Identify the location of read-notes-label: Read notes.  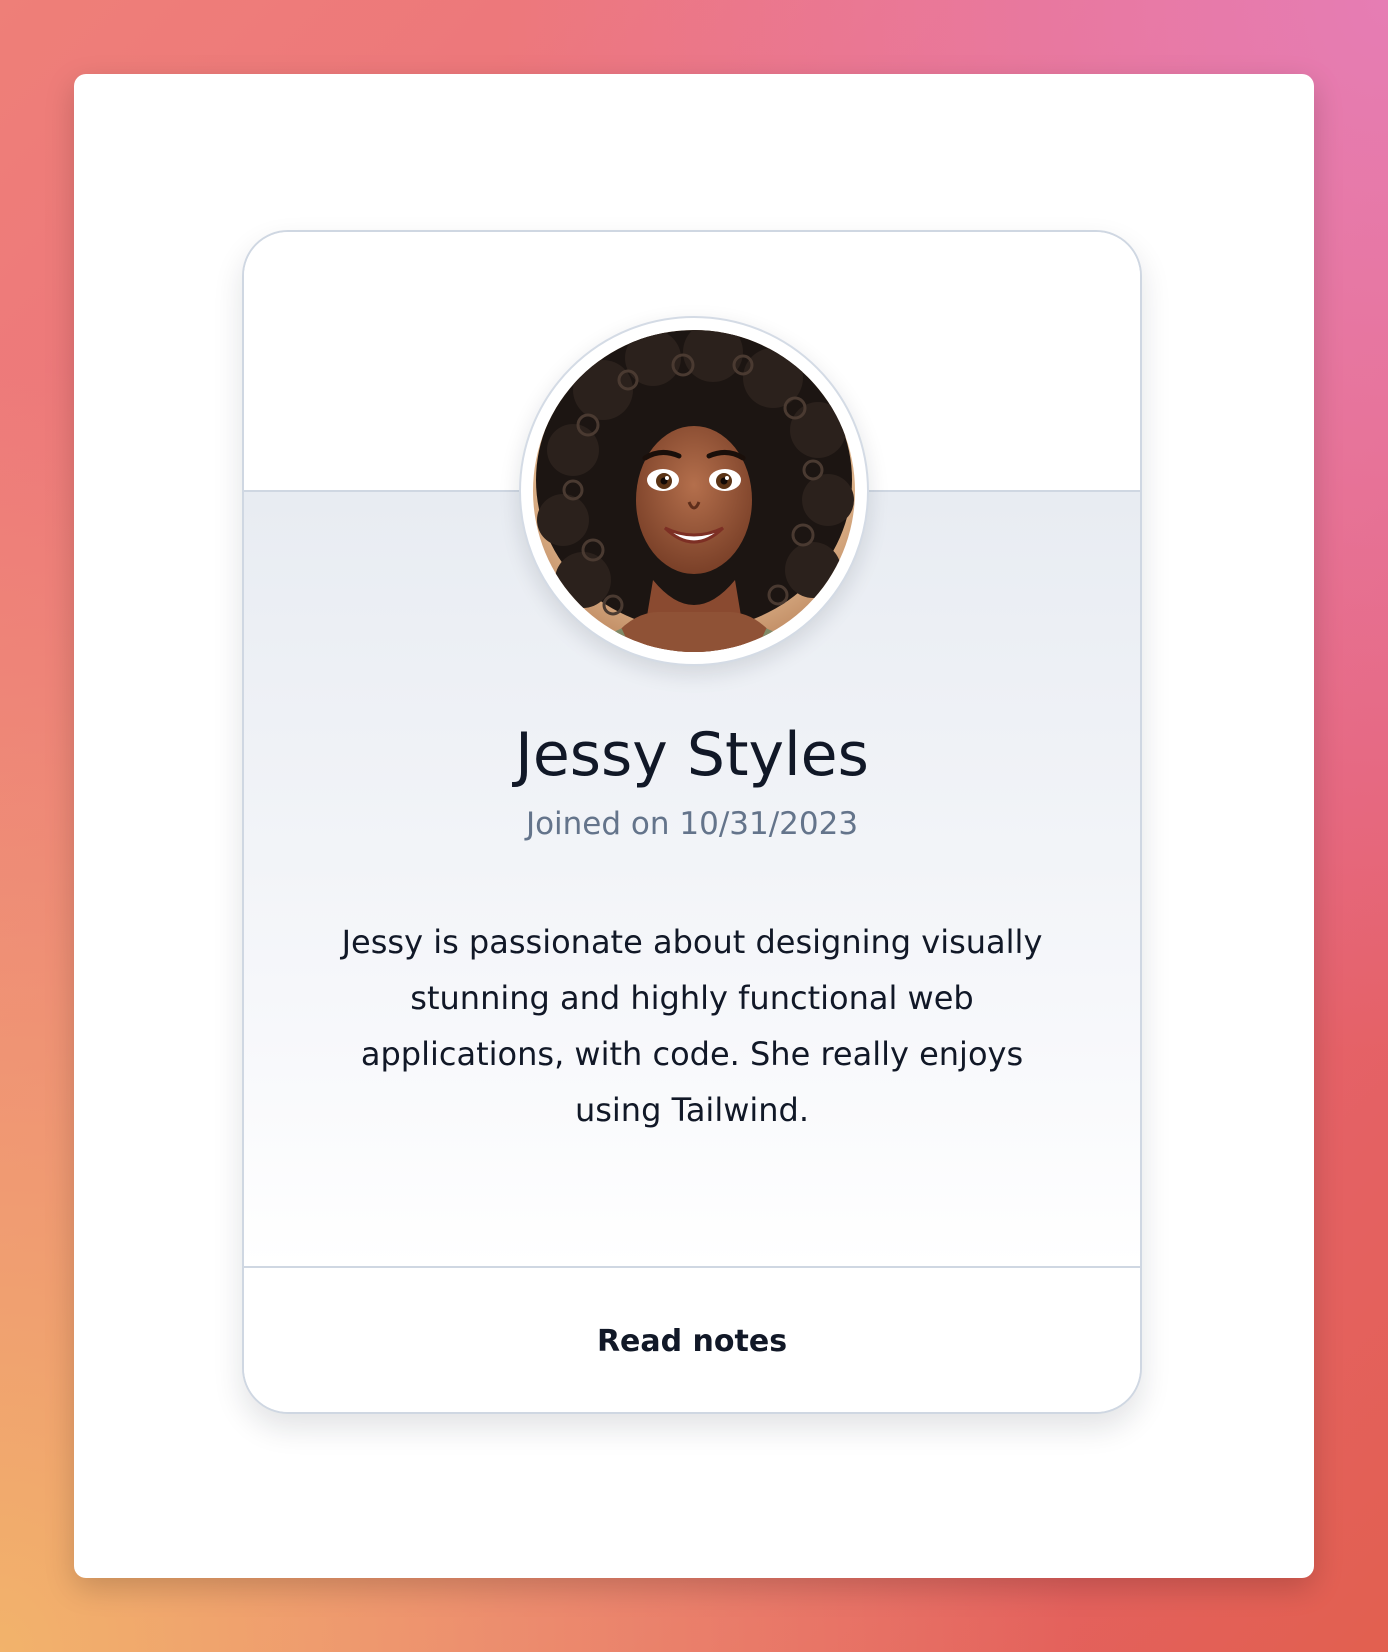
(692, 1341).